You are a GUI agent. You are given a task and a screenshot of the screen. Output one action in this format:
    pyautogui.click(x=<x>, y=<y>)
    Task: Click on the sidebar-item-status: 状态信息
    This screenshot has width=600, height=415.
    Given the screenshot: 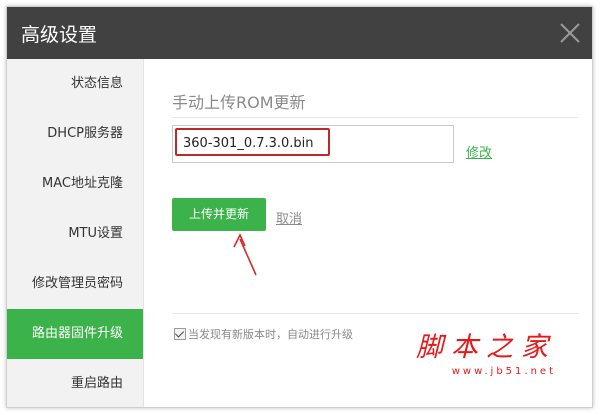 What is the action you would take?
    pyautogui.click(x=75, y=84)
    